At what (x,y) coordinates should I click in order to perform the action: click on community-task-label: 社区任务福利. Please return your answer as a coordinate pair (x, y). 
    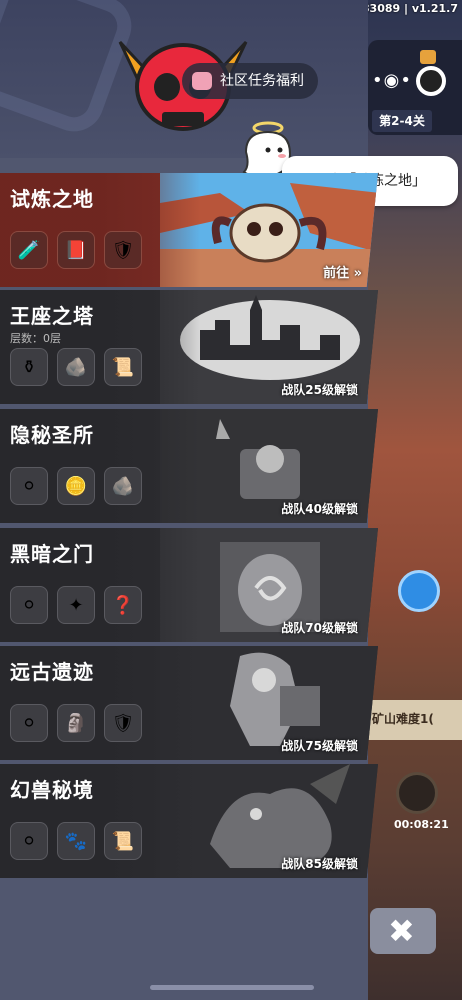
    Looking at the image, I should click on (262, 81).